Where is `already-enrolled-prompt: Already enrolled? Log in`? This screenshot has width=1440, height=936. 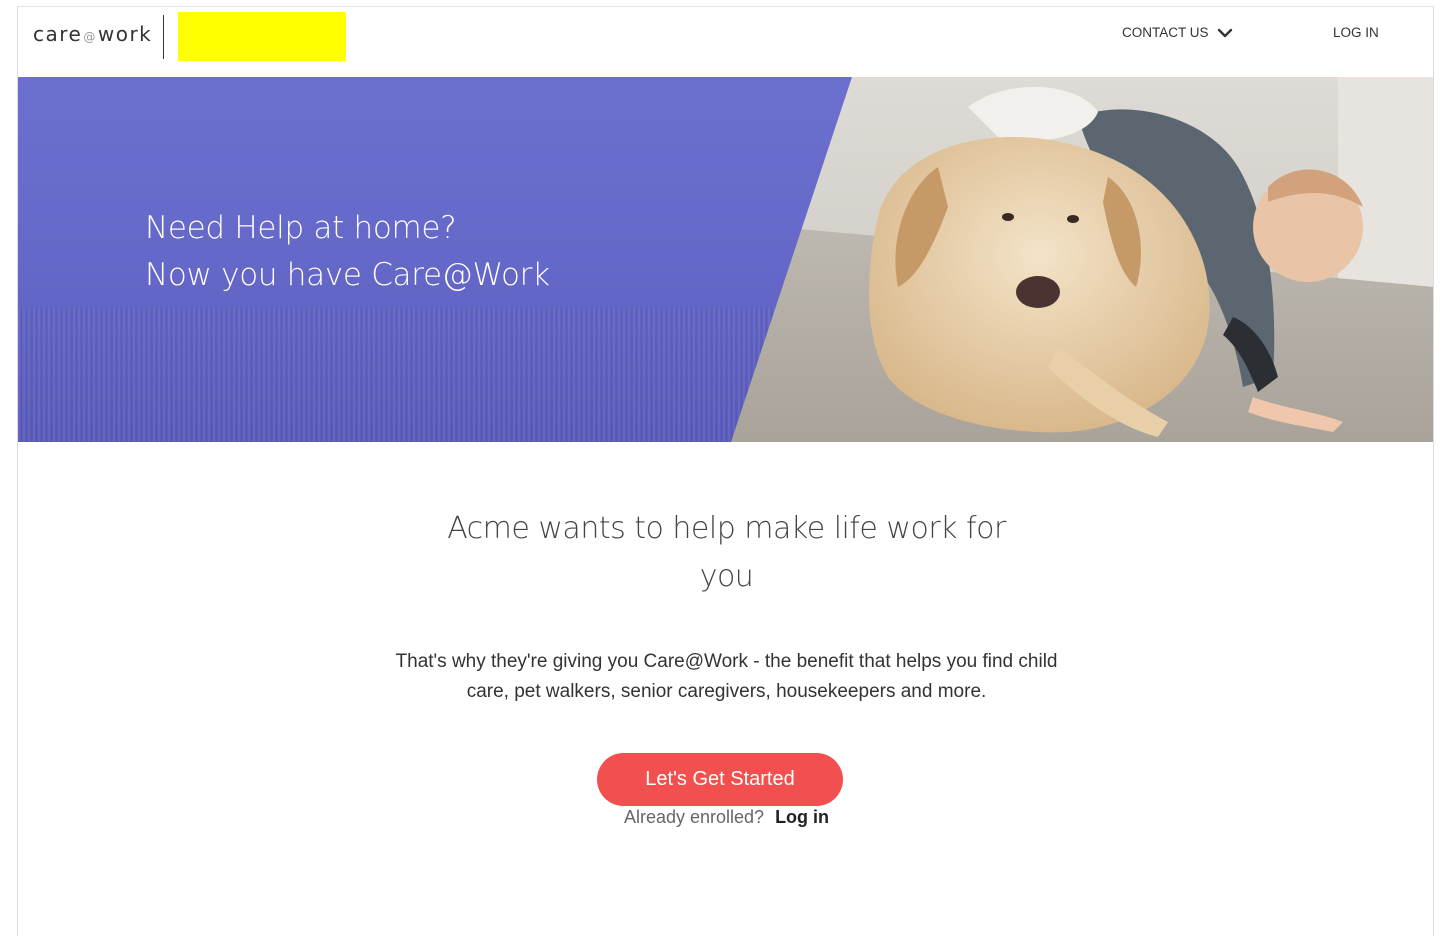
already-enrolled-prompt: Already enrolled? Log in is located at coordinates (725, 817).